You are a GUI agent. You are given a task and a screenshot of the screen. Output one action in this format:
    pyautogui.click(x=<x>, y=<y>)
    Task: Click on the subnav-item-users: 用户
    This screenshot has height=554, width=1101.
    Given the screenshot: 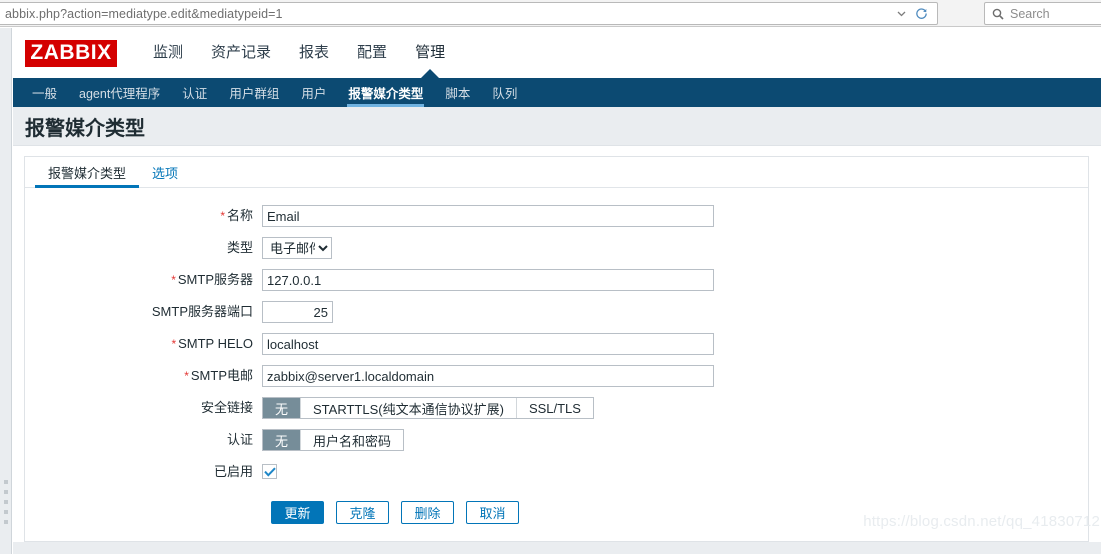 What is the action you would take?
    pyautogui.click(x=313, y=92)
    